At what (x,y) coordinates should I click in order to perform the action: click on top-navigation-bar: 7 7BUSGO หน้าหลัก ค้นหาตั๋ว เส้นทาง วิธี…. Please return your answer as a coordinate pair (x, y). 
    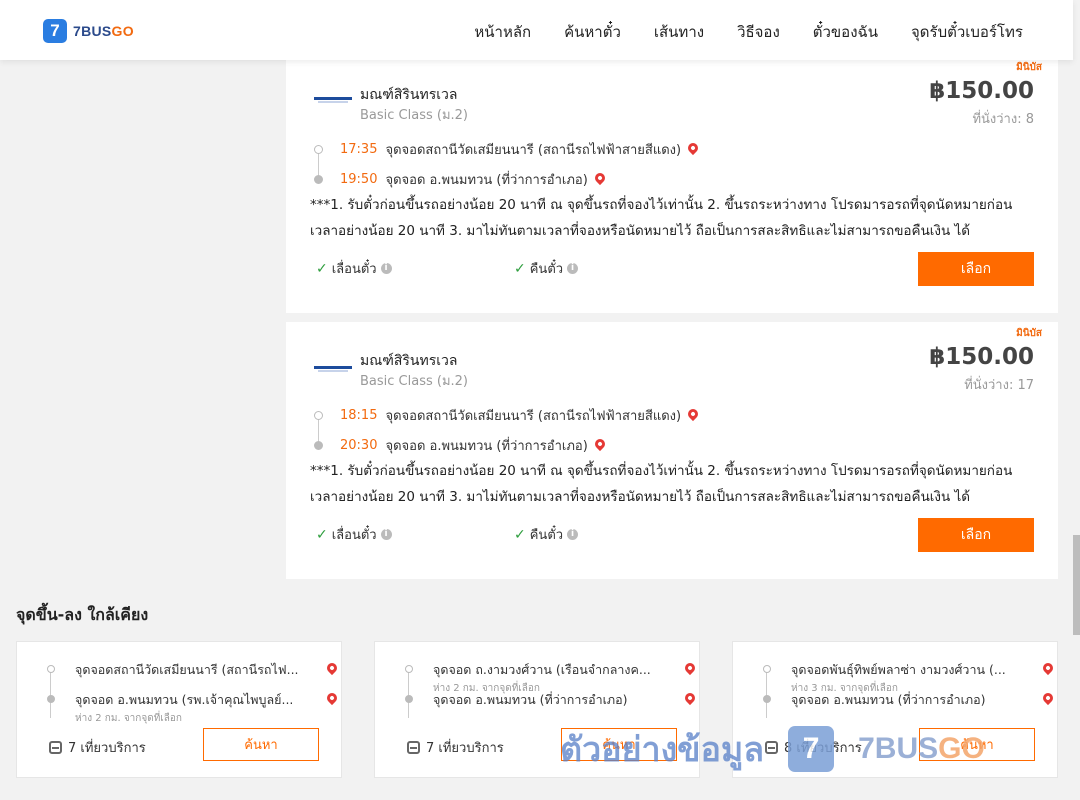
    Looking at the image, I should click on (536, 30).